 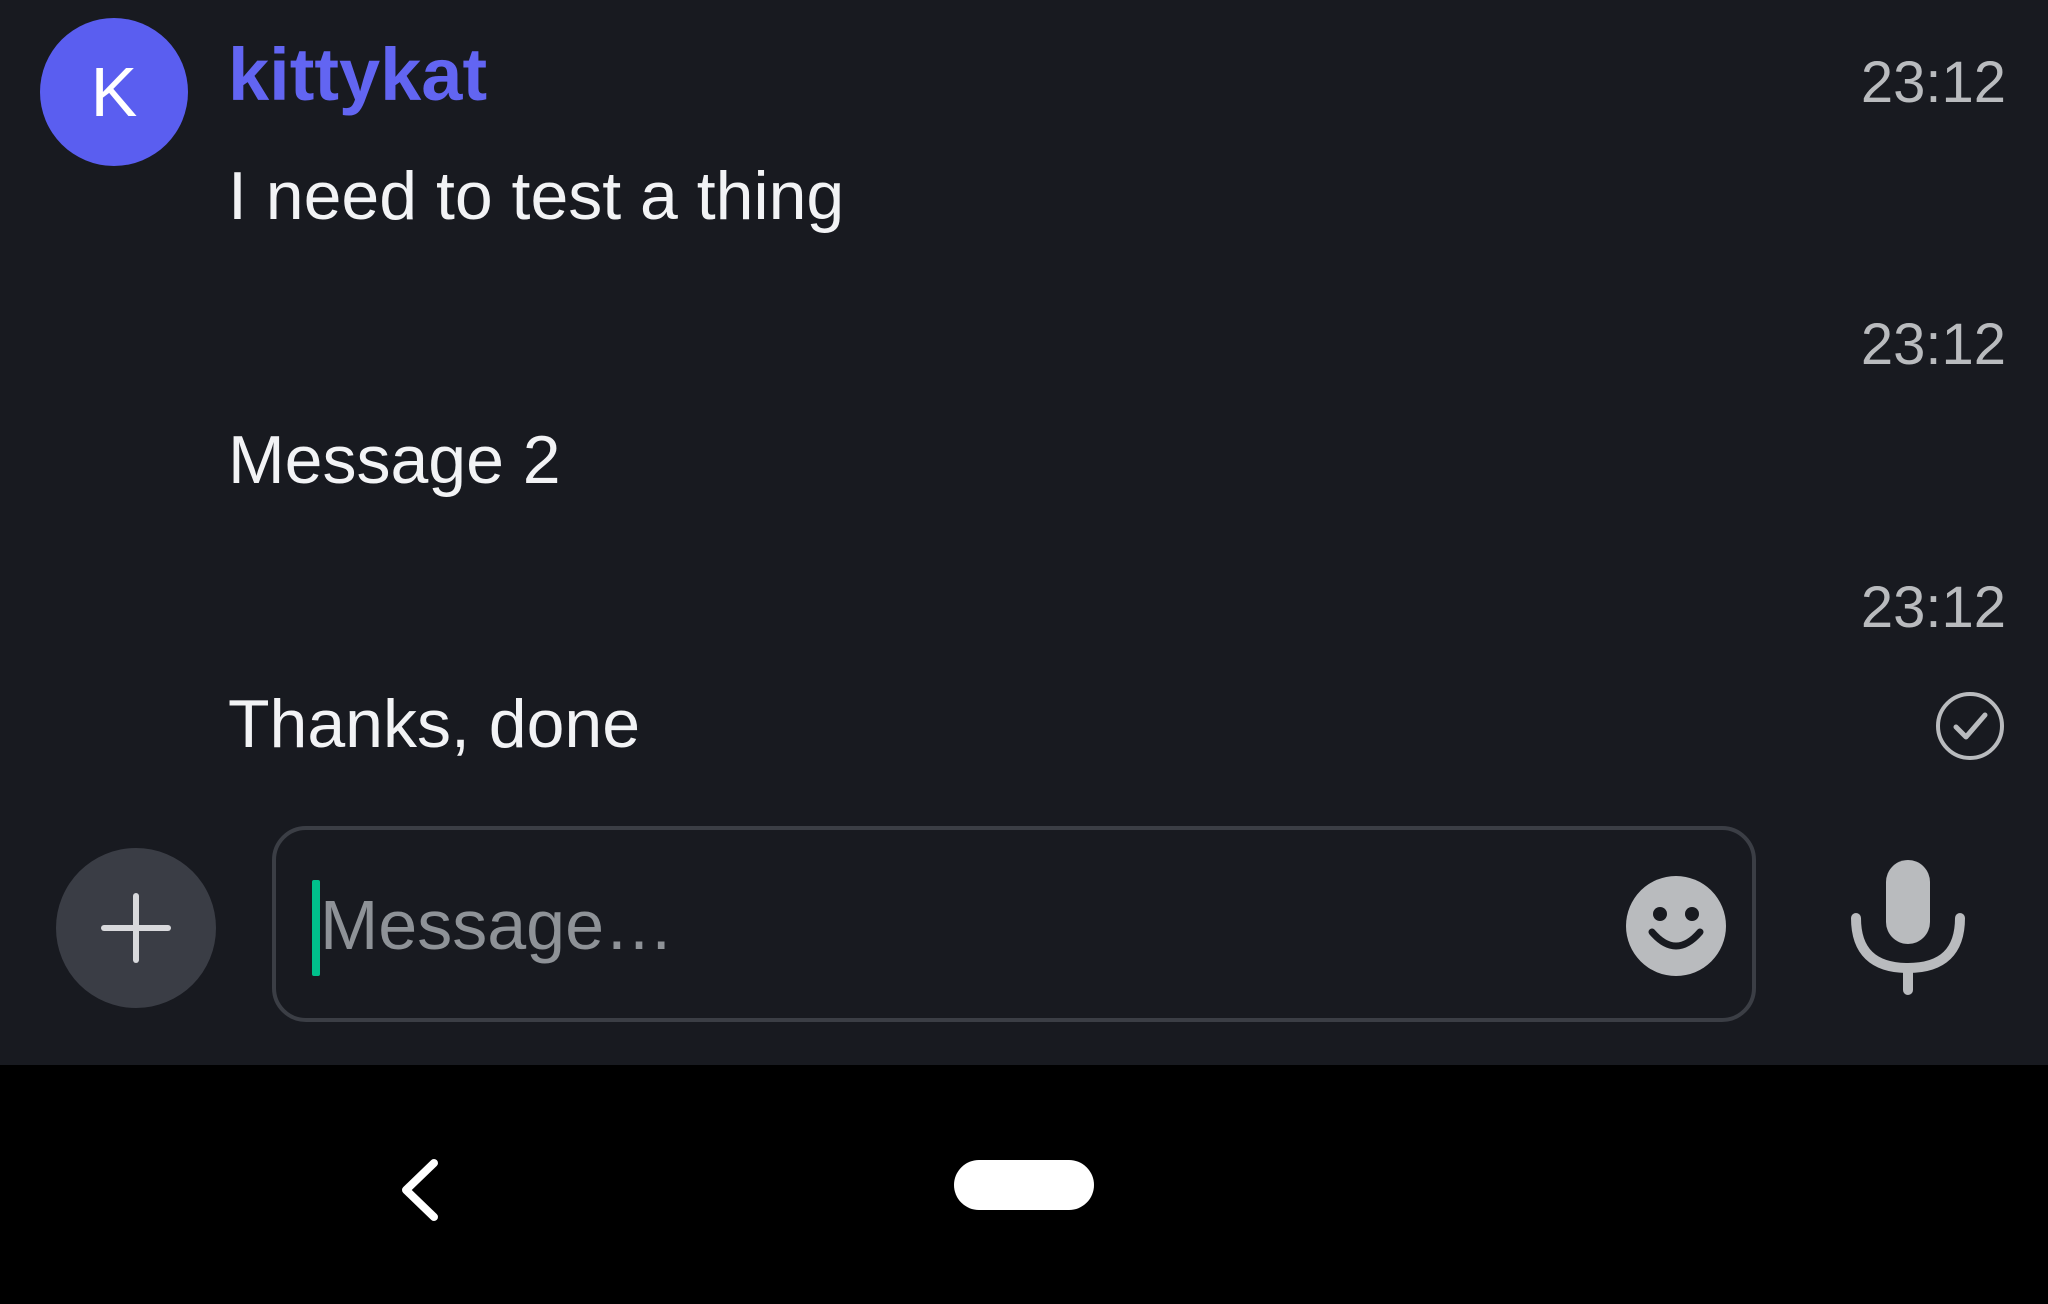 What do you see at coordinates (434, 724) in the screenshot?
I see `message-text: Thanks, done` at bounding box center [434, 724].